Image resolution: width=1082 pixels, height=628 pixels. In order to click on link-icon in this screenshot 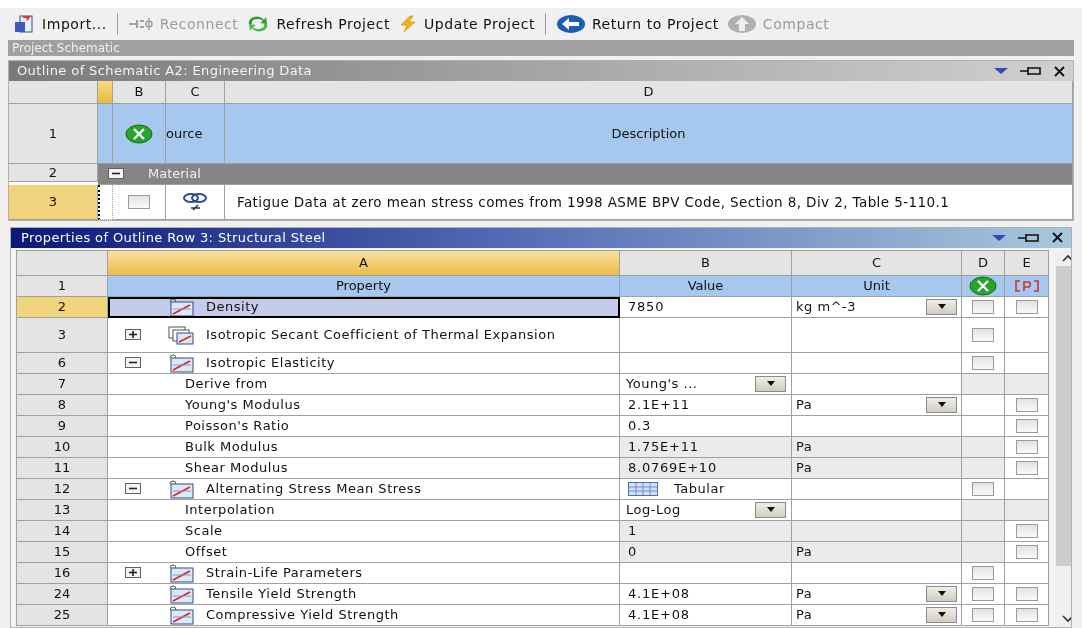, I will do `click(195, 201)`.